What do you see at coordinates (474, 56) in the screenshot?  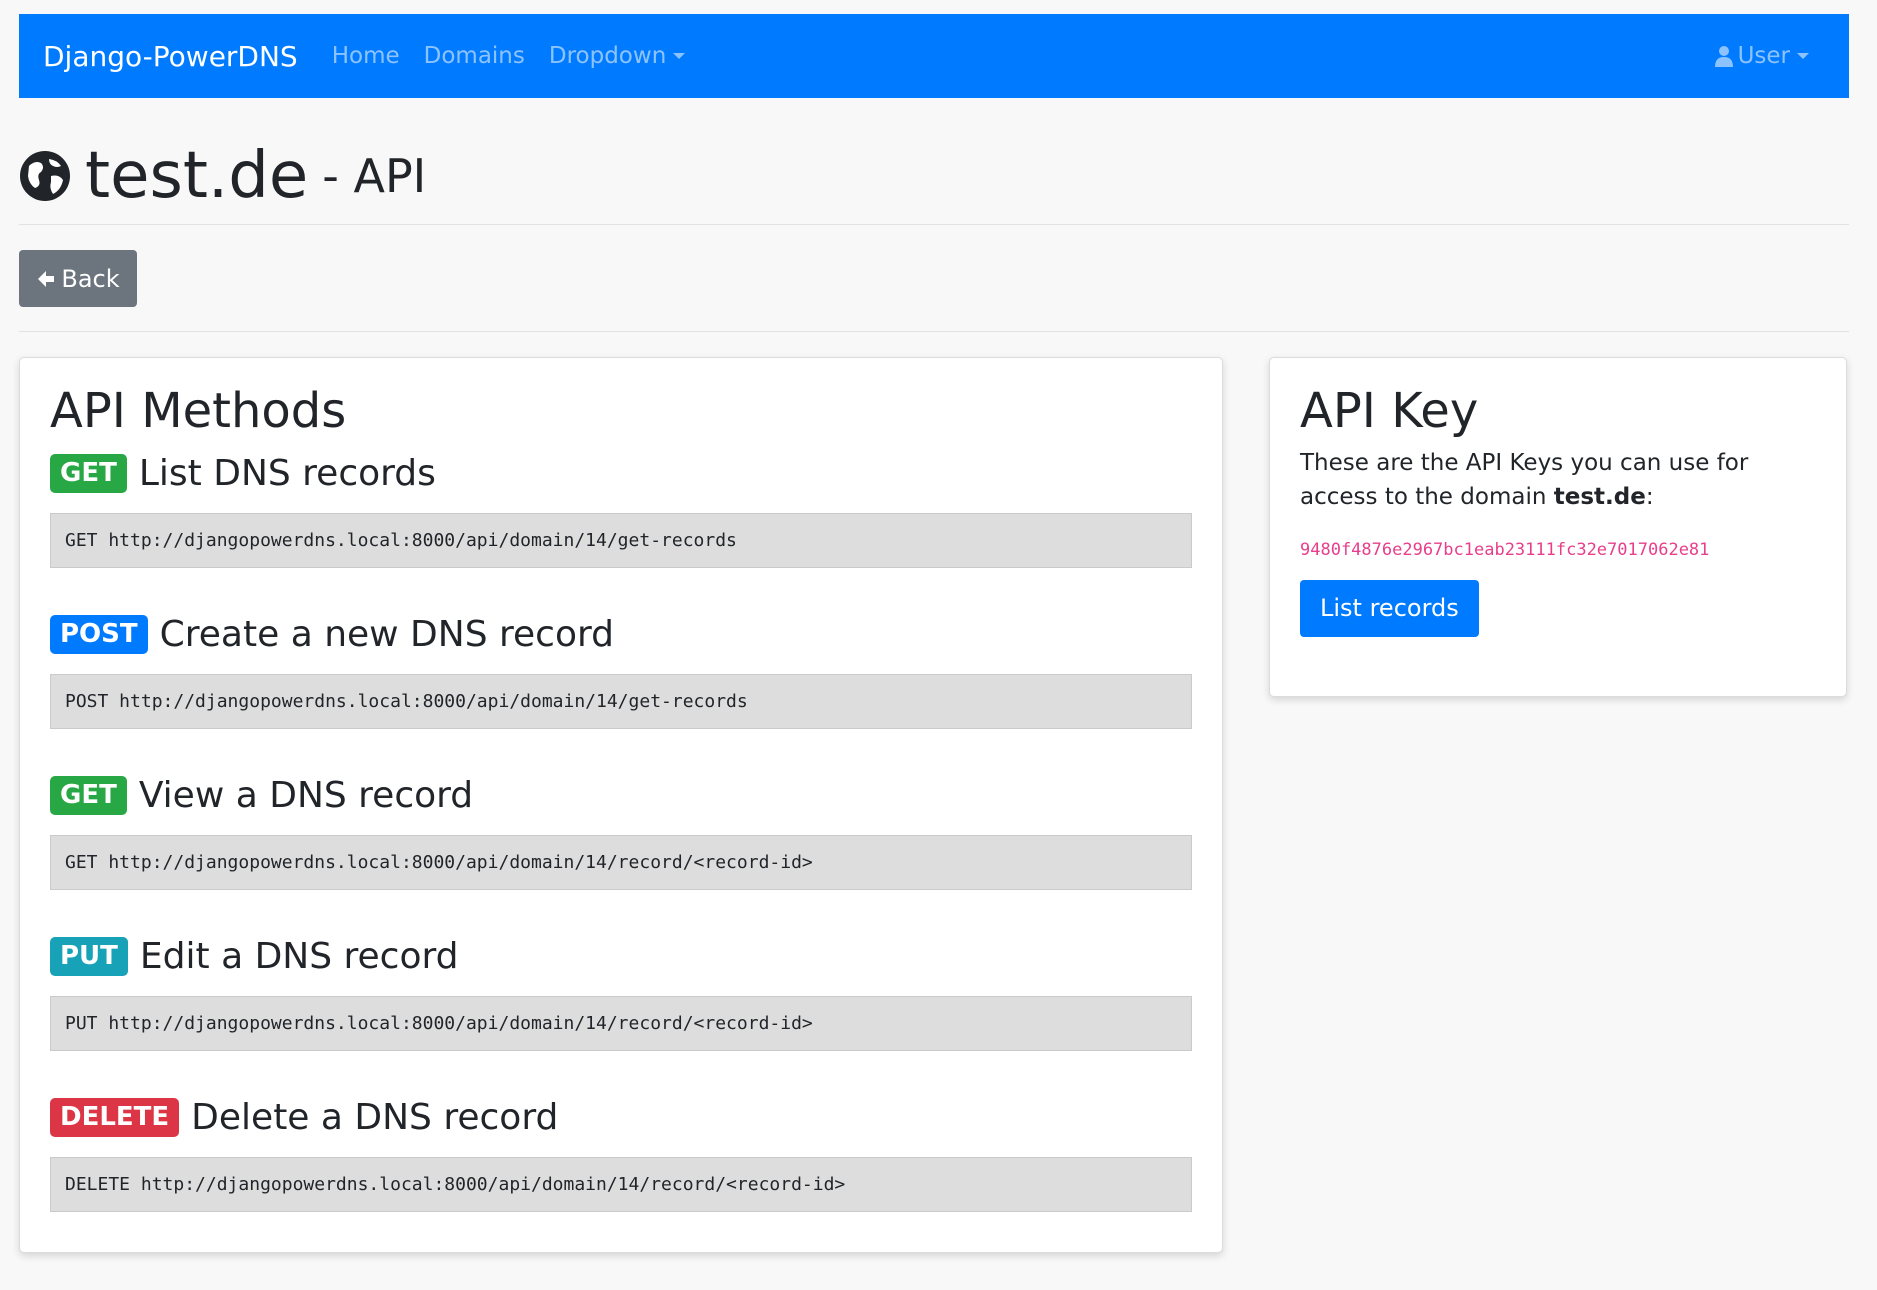 I see `nav-link-domains: Domains` at bounding box center [474, 56].